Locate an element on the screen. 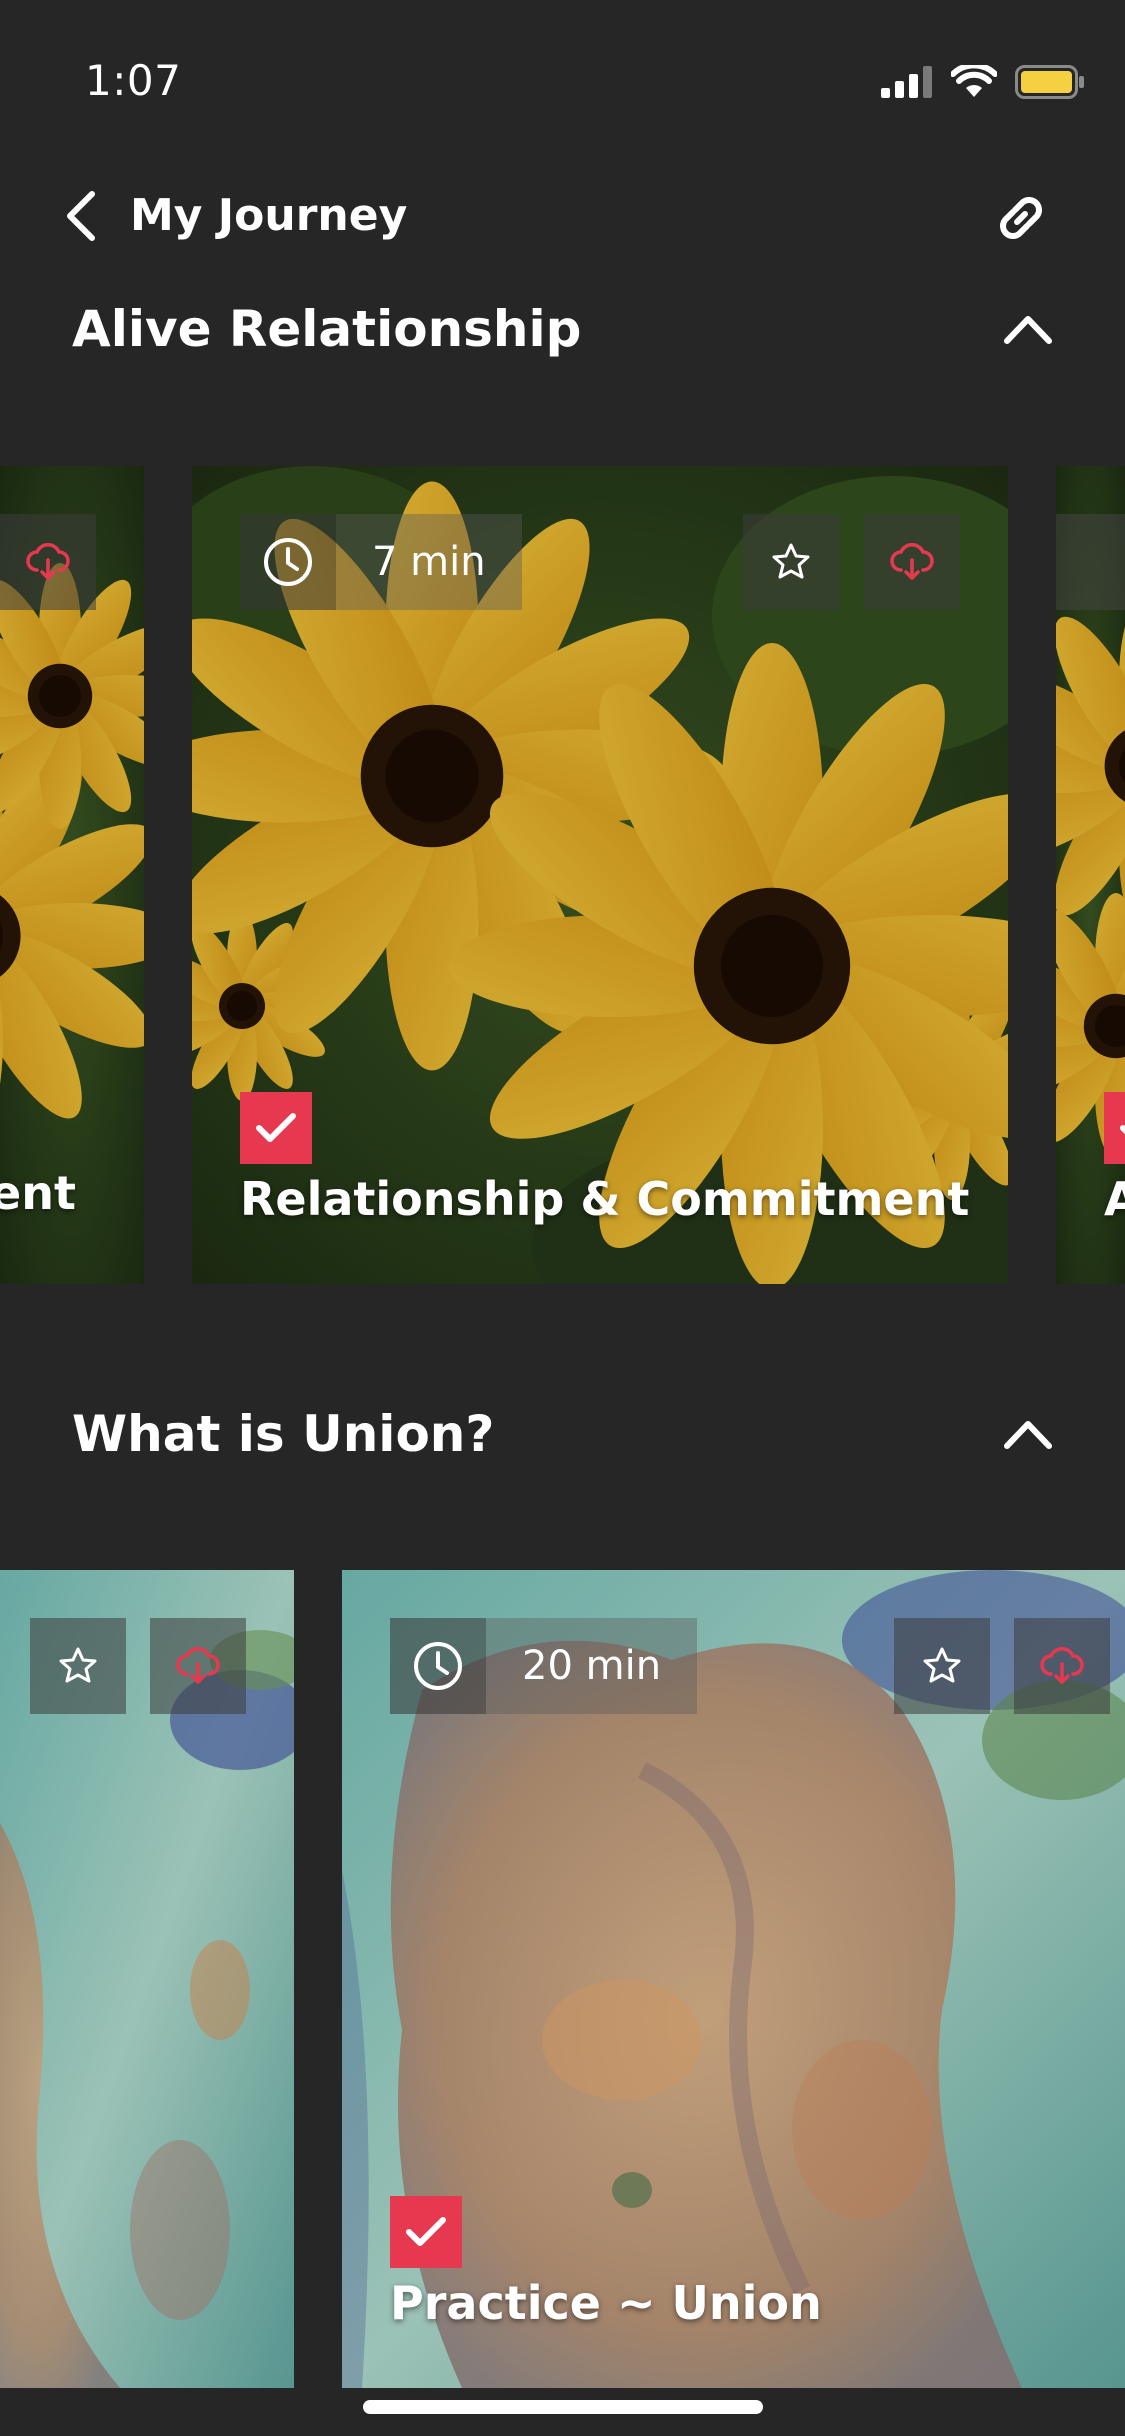 The image size is (1125, 2436). card-title: A is located at coordinates (1114, 1199).